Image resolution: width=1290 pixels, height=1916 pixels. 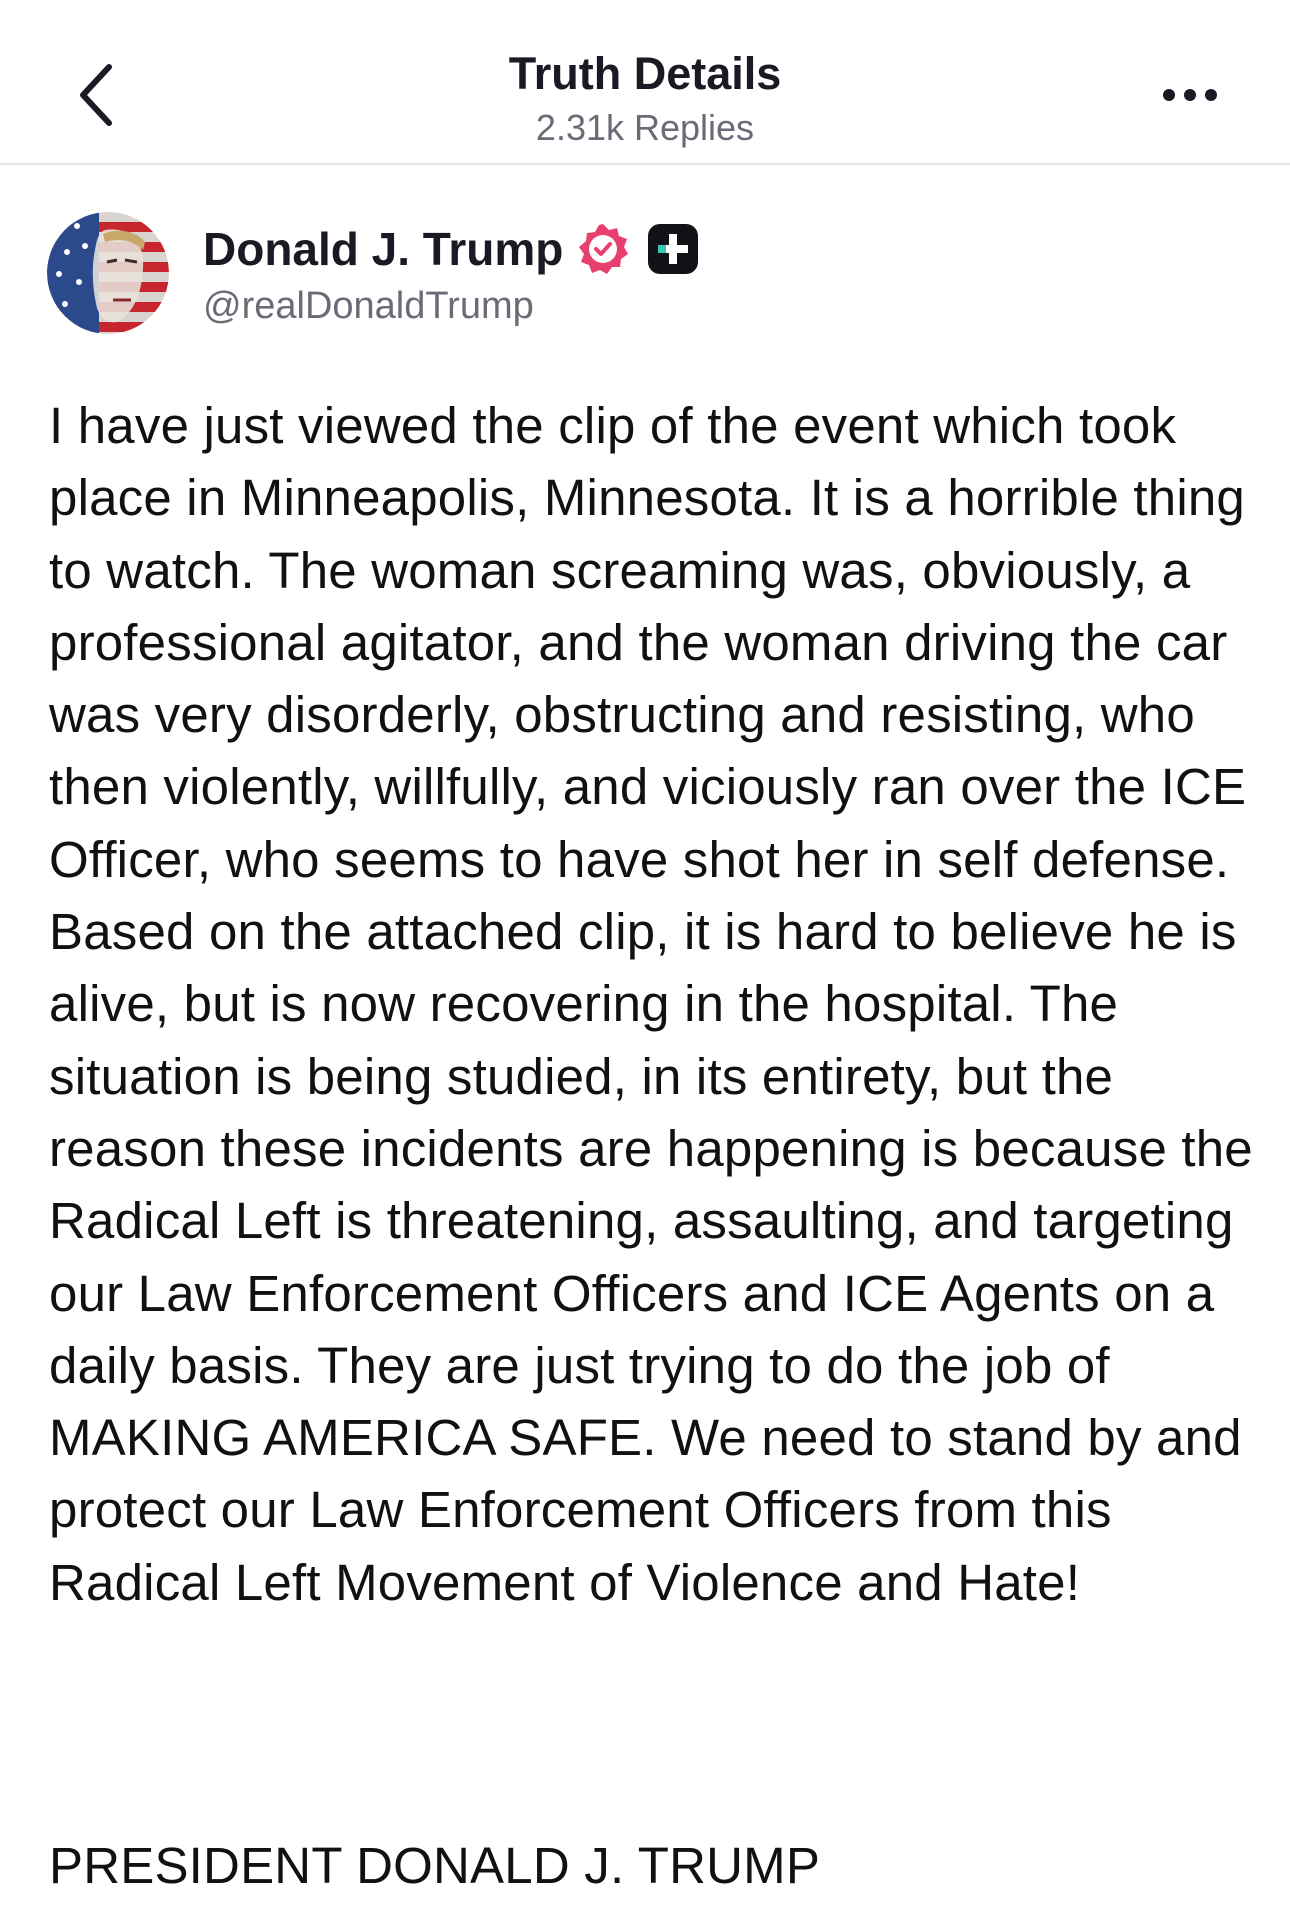 What do you see at coordinates (435, 1865) in the screenshot?
I see `post-signature: PRESIDENT DONALD J. TRUMP` at bounding box center [435, 1865].